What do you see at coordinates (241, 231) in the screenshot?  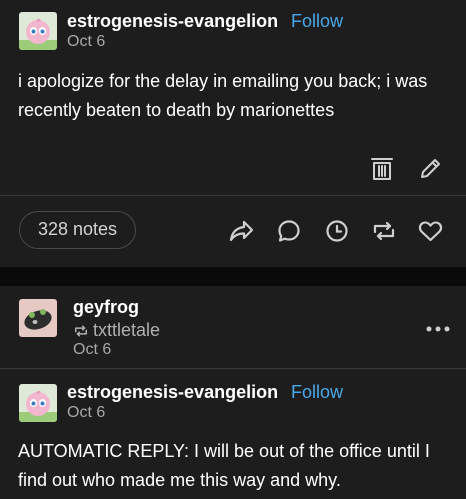 I see `share-arrow-icon` at bounding box center [241, 231].